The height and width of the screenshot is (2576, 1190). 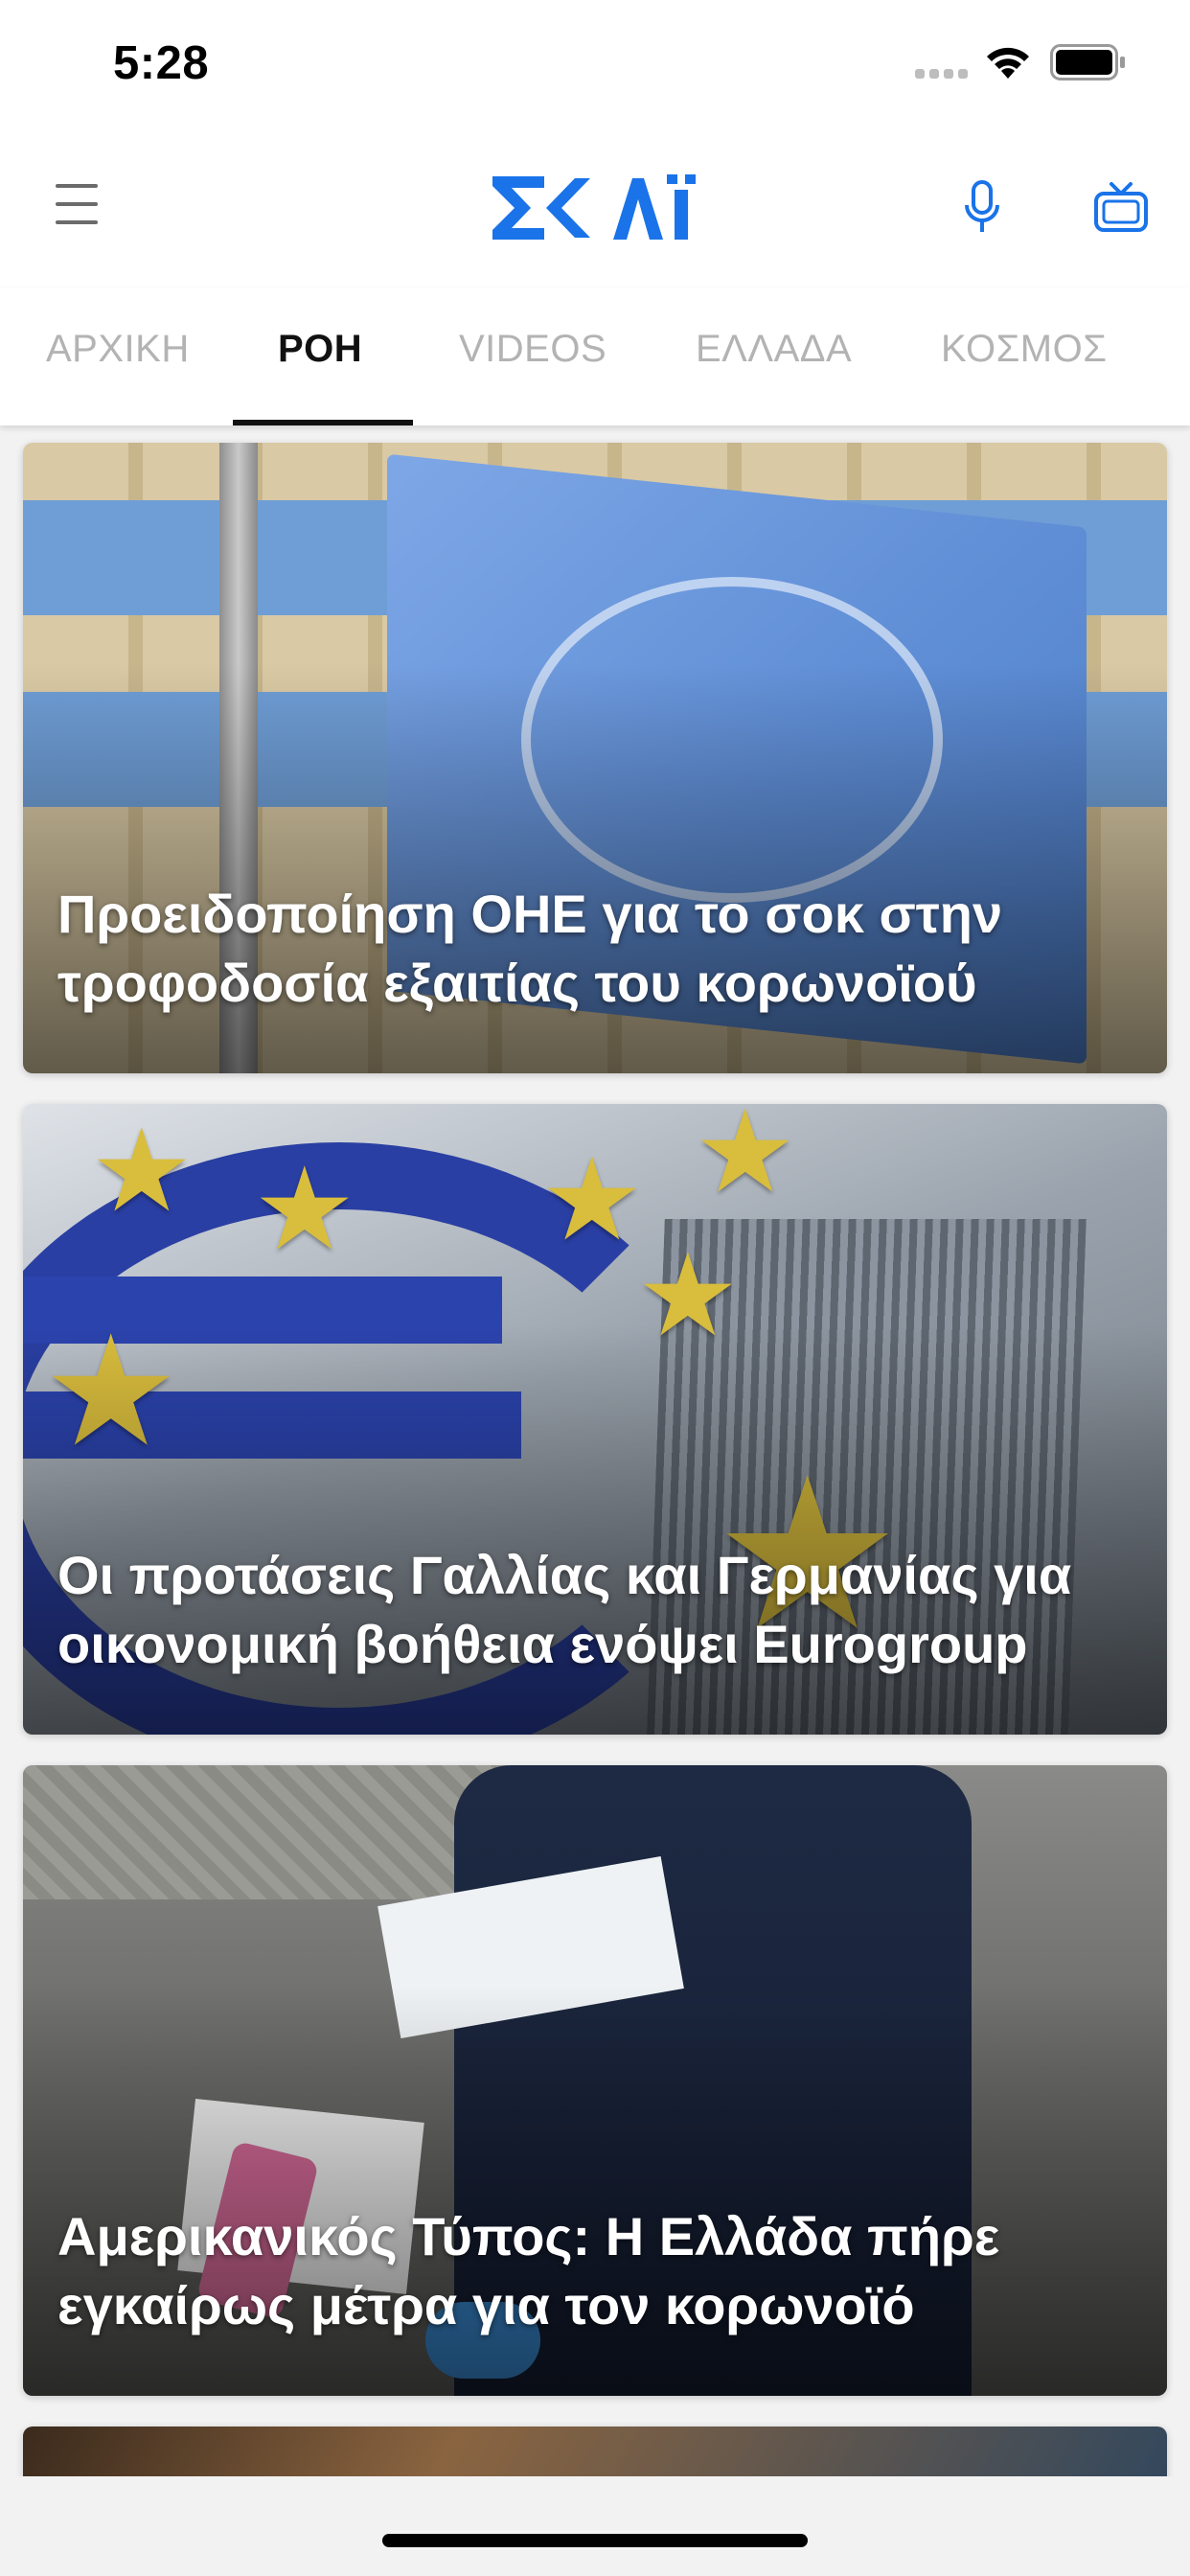 I want to click on article-card, so click(x=595, y=2451).